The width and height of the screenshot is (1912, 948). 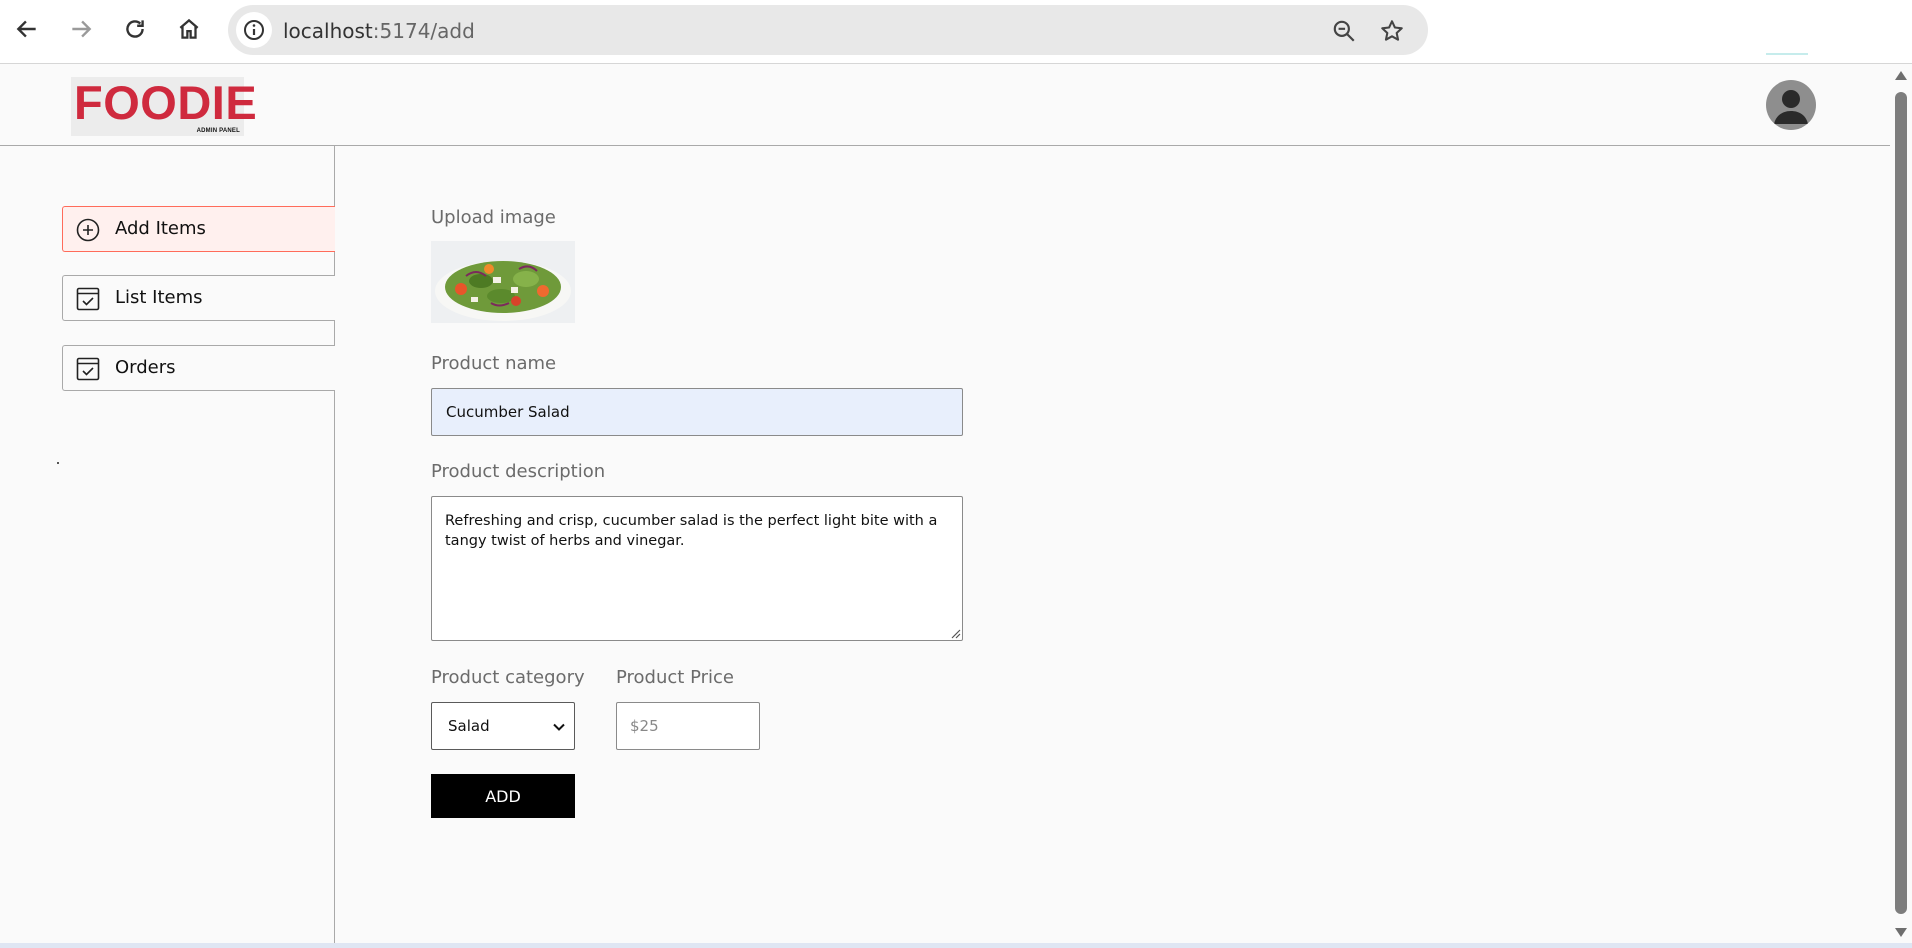 I want to click on bookmark-button, so click(x=1392, y=31).